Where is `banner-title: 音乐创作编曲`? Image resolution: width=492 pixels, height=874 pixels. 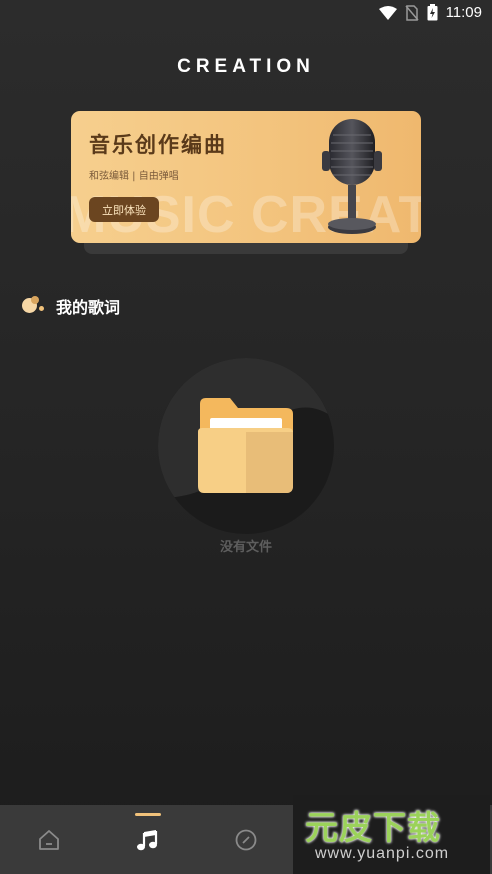
banner-title: 音乐创作编曲 is located at coordinates (158, 145).